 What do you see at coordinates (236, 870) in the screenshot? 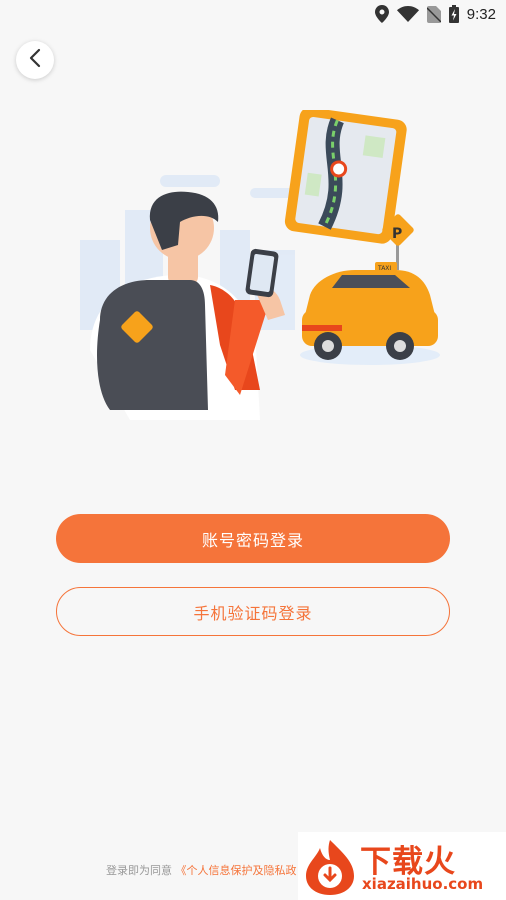
I see `privacy-policy-link: 《个人信息保护及隐私政` at bounding box center [236, 870].